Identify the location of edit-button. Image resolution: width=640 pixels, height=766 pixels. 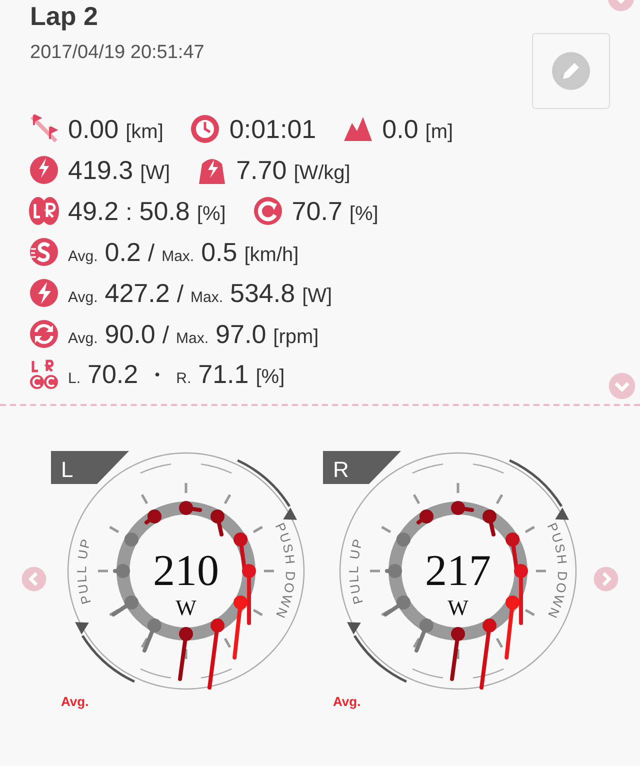
(571, 71).